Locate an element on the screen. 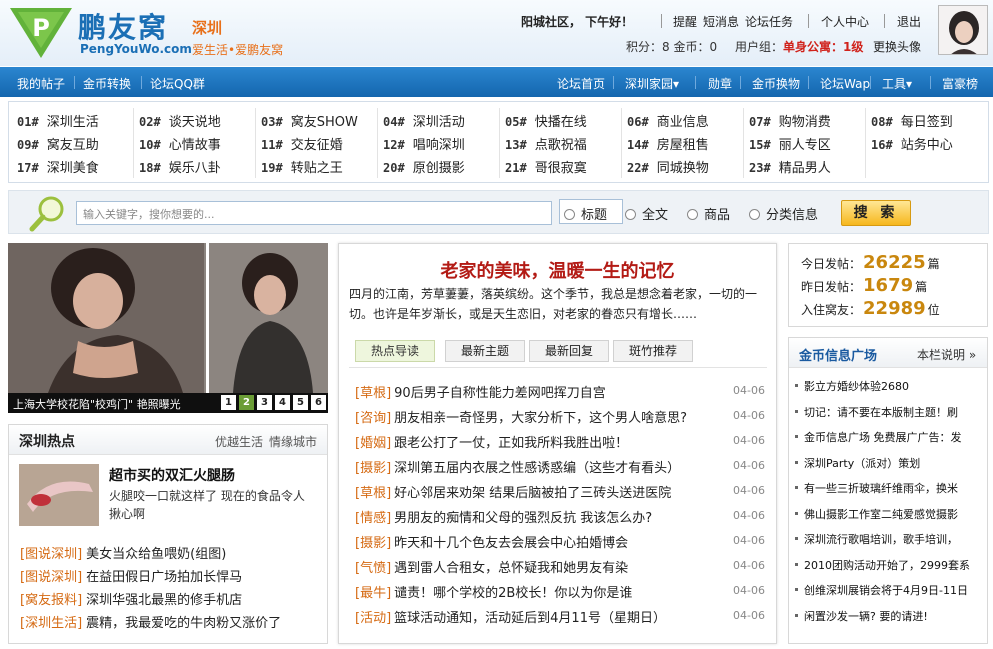 The height and width of the screenshot is (649, 993). topic-row: [活动] 篮球活动通知，活动延后到4月11号（星期日） 04-06 is located at coordinates (560, 618).